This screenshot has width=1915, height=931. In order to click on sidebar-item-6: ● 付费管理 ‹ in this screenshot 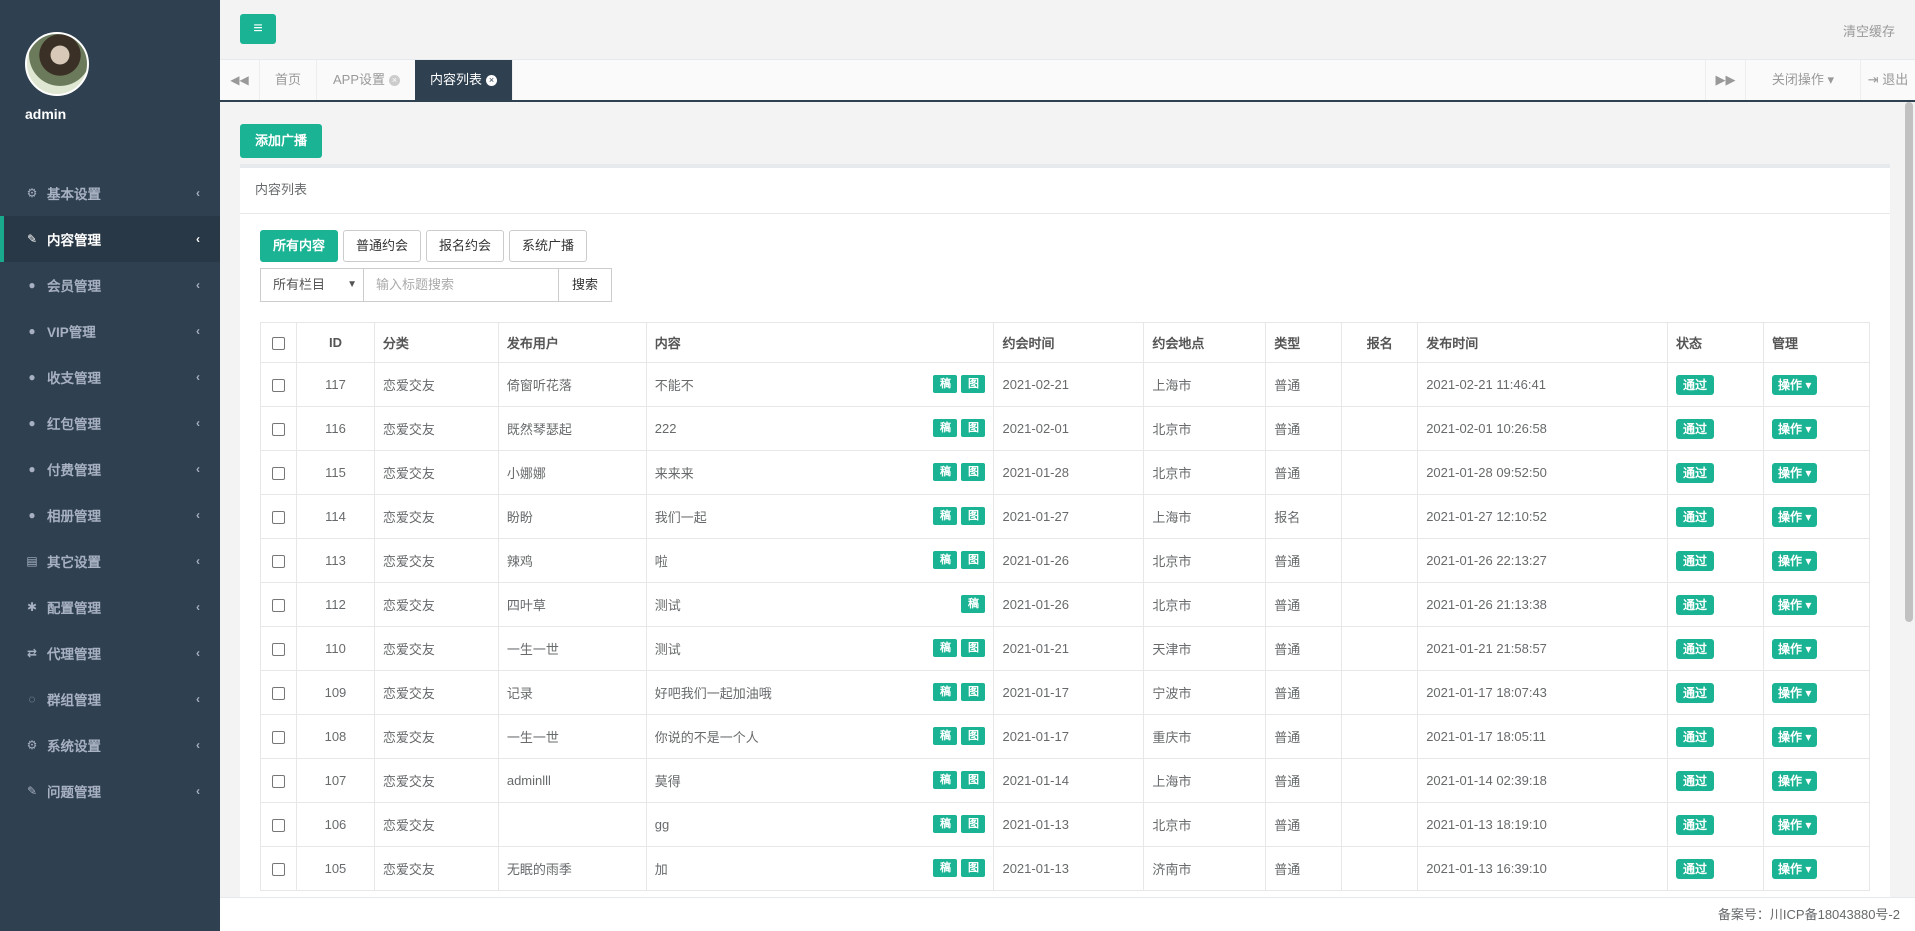, I will do `click(110, 469)`.